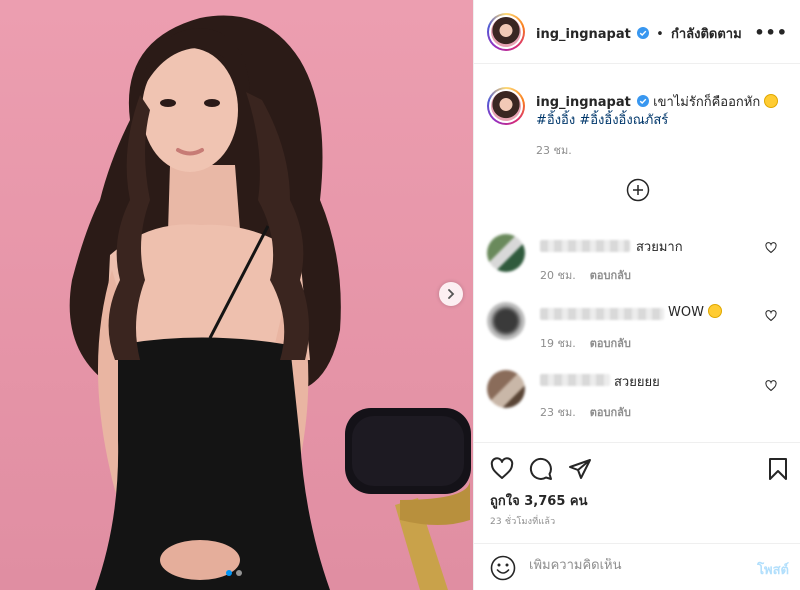 The height and width of the screenshot is (590, 800). What do you see at coordinates (637, 382) in the screenshot?
I see `comment-text: สวยยยย` at bounding box center [637, 382].